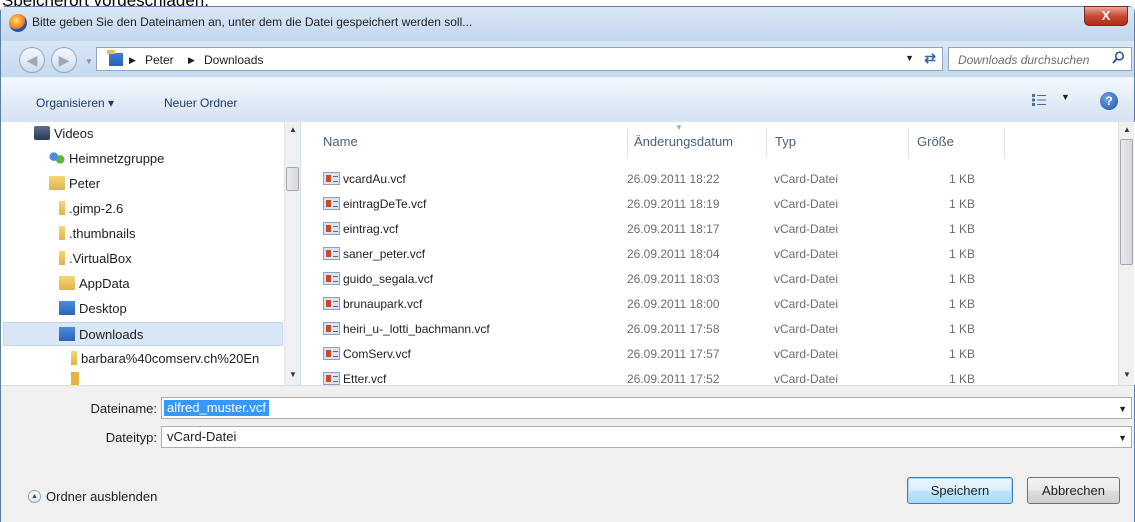  Describe the element at coordinates (85, 183) in the screenshot. I see `tree-item-label: Peter` at that location.